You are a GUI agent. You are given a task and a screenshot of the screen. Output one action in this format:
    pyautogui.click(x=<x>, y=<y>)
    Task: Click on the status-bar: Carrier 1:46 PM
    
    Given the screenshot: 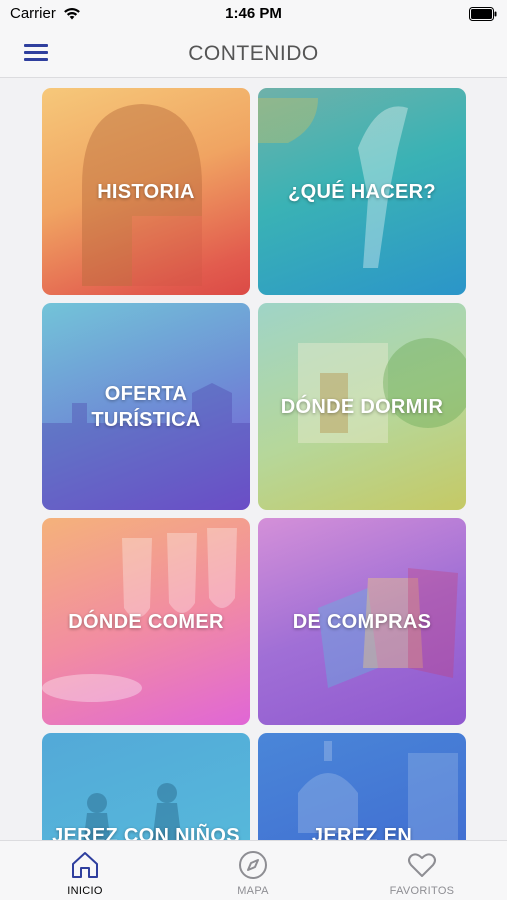 What is the action you would take?
    pyautogui.click(x=253, y=15)
    